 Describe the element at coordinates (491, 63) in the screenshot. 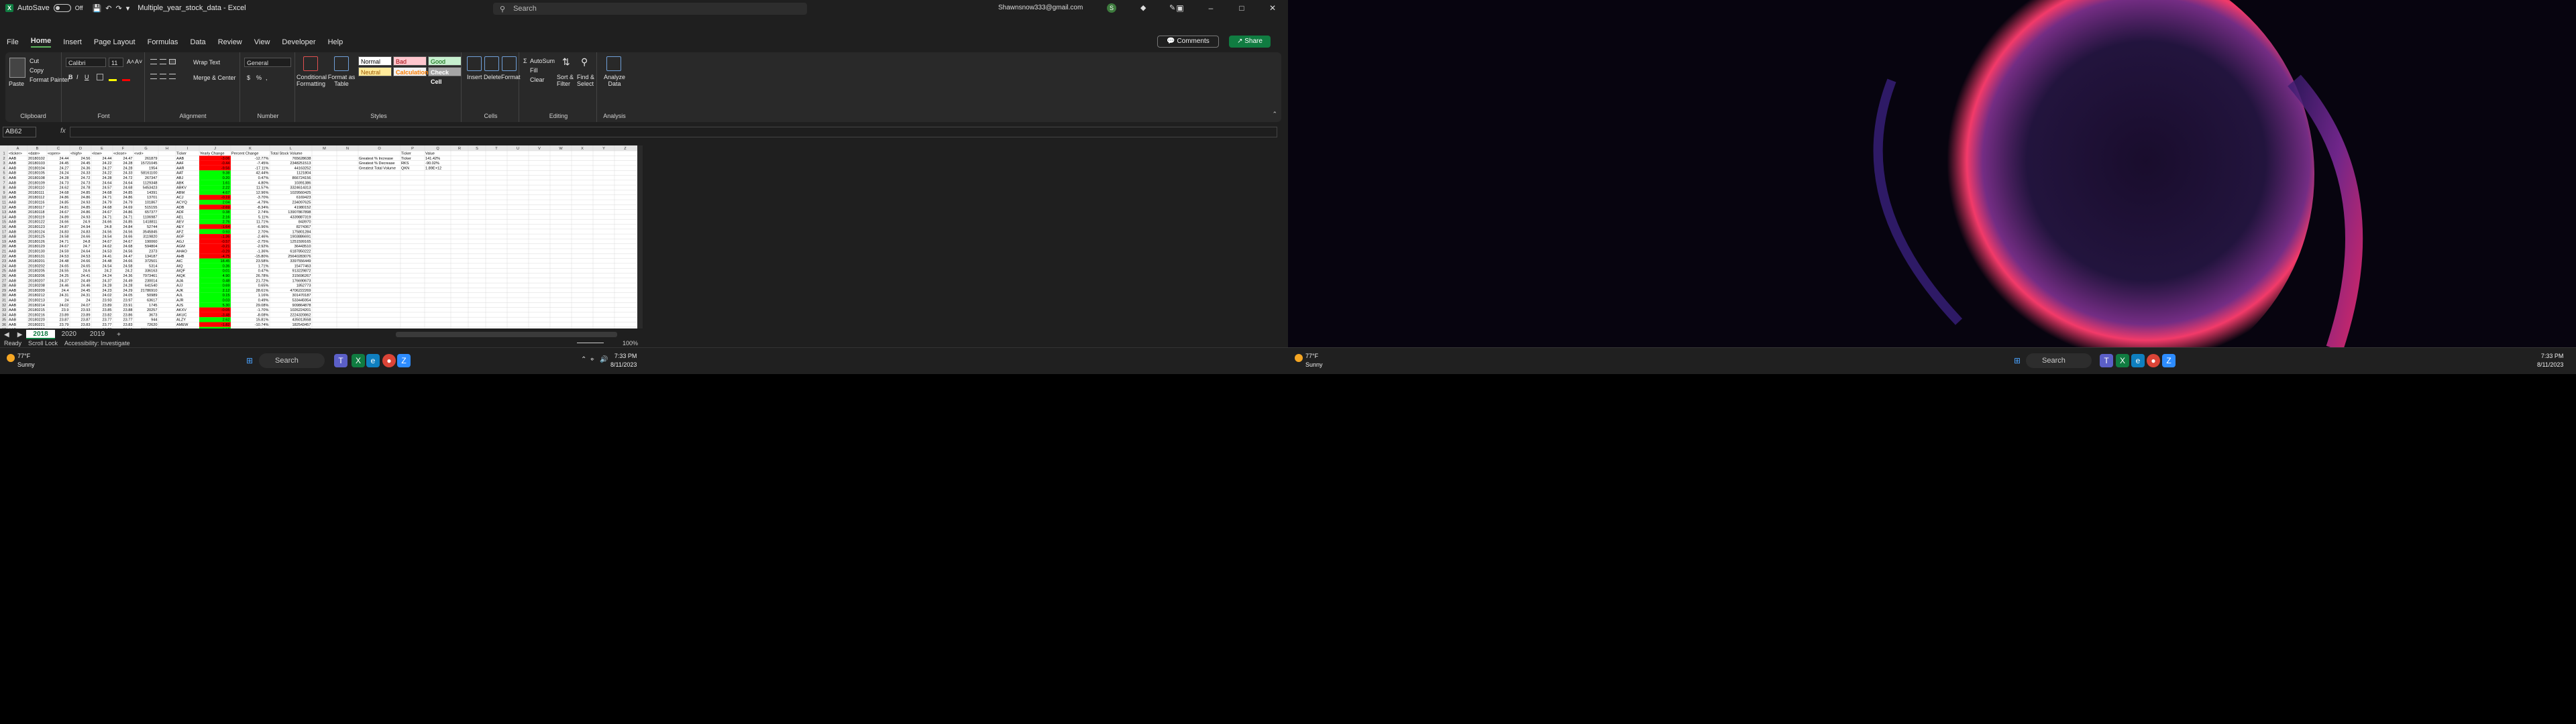

I see `delete-cells-icon` at that location.